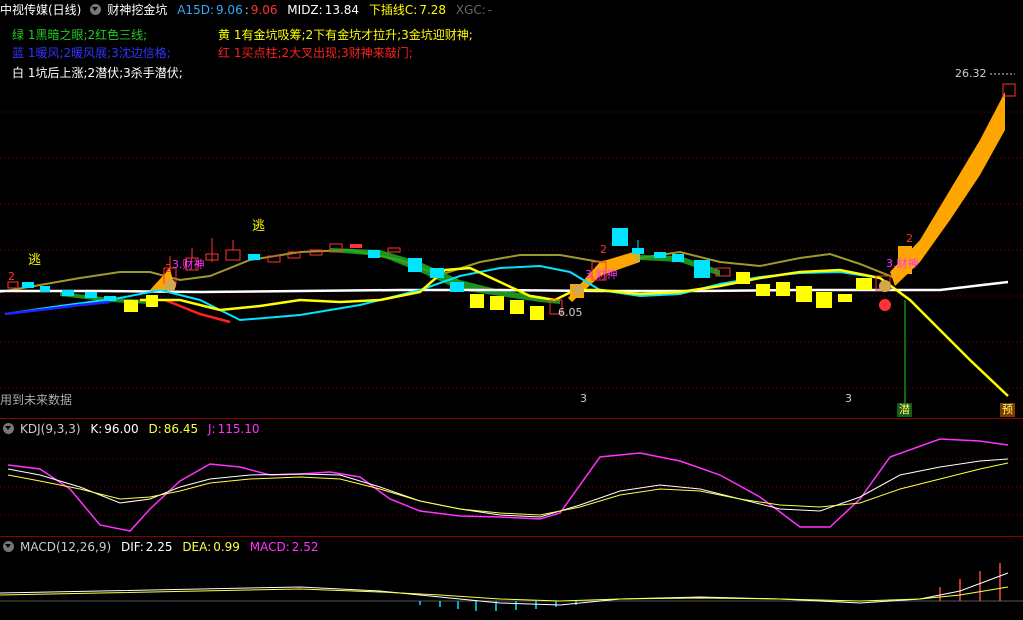  I want to click on escape-label-2: 逃, so click(259, 226).